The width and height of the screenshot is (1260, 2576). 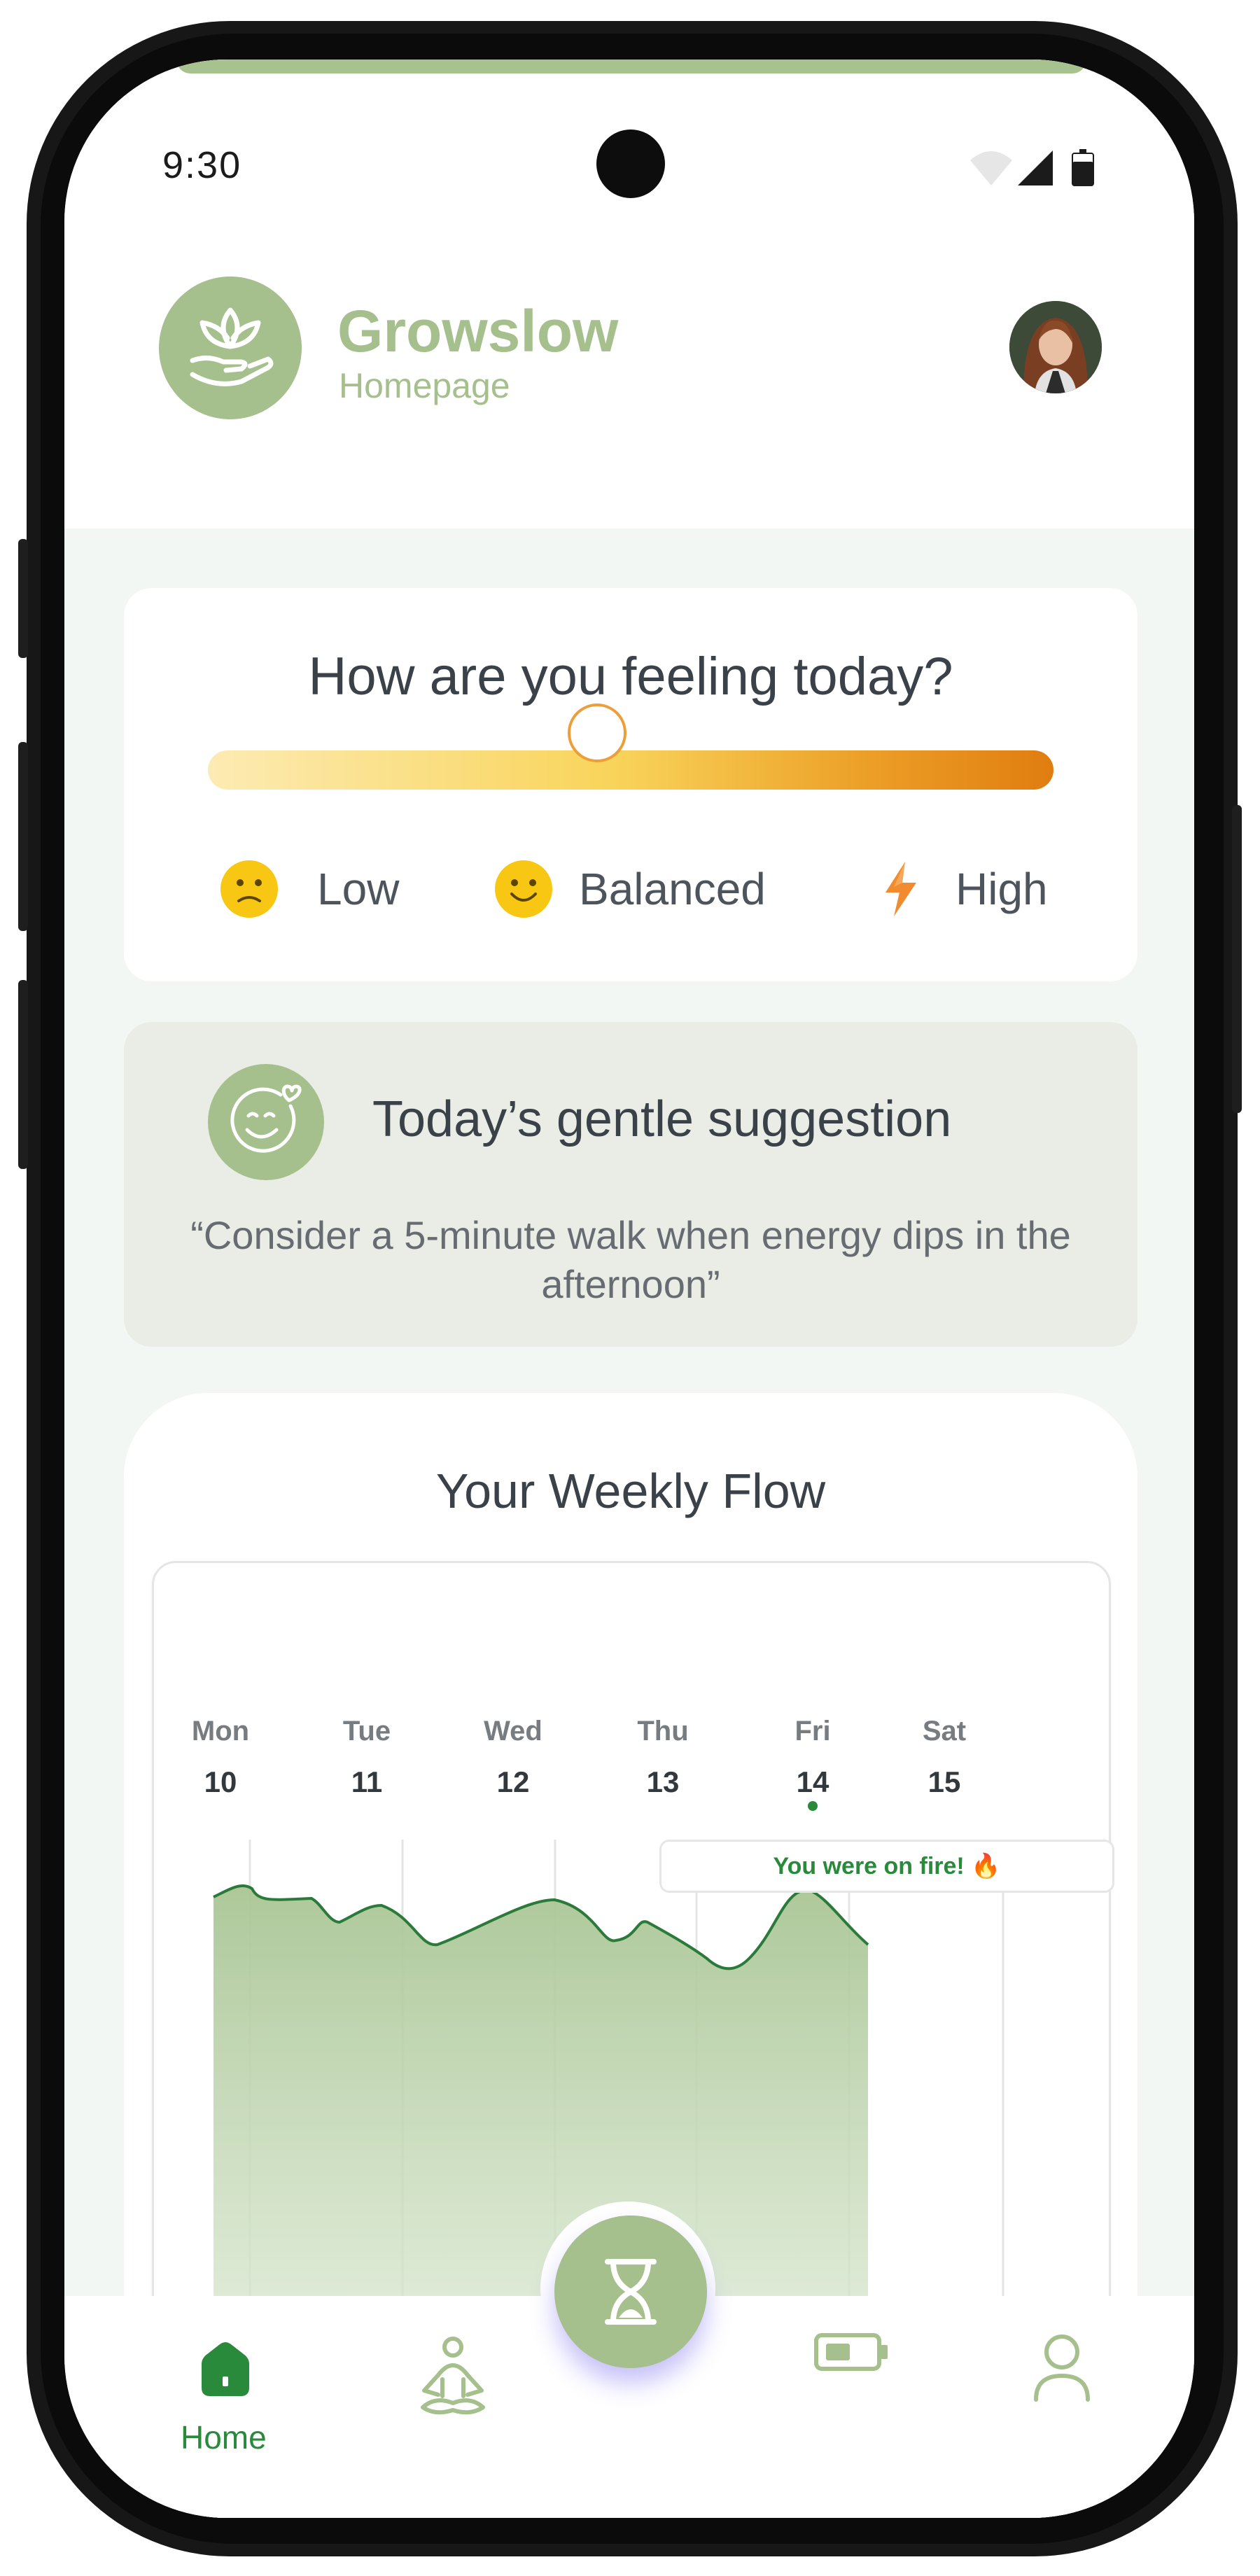 What do you see at coordinates (366, 1731) in the screenshot?
I see `day-name: Tue` at bounding box center [366, 1731].